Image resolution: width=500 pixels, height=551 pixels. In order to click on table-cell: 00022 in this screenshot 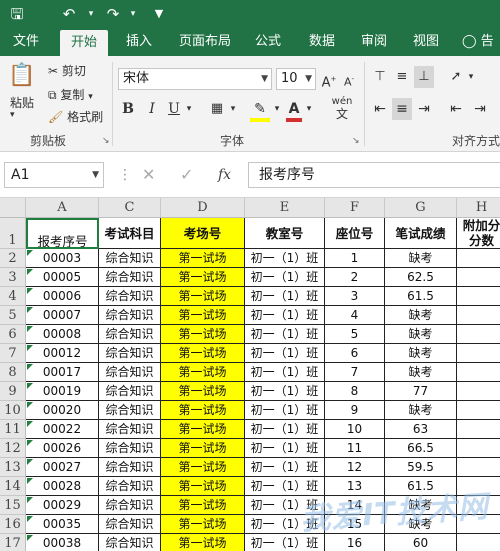, I will do `click(62, 429)`.